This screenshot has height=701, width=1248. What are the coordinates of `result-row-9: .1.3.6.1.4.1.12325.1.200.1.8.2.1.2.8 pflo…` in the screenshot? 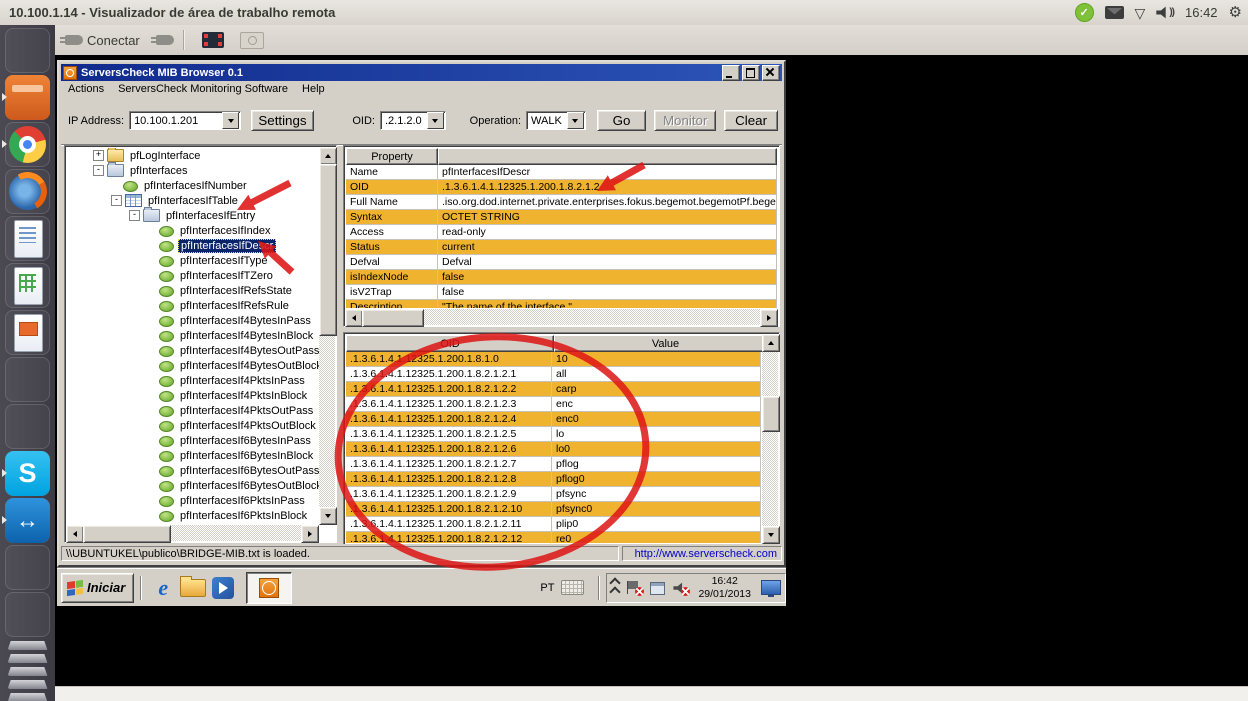 It's located at (553, 479).